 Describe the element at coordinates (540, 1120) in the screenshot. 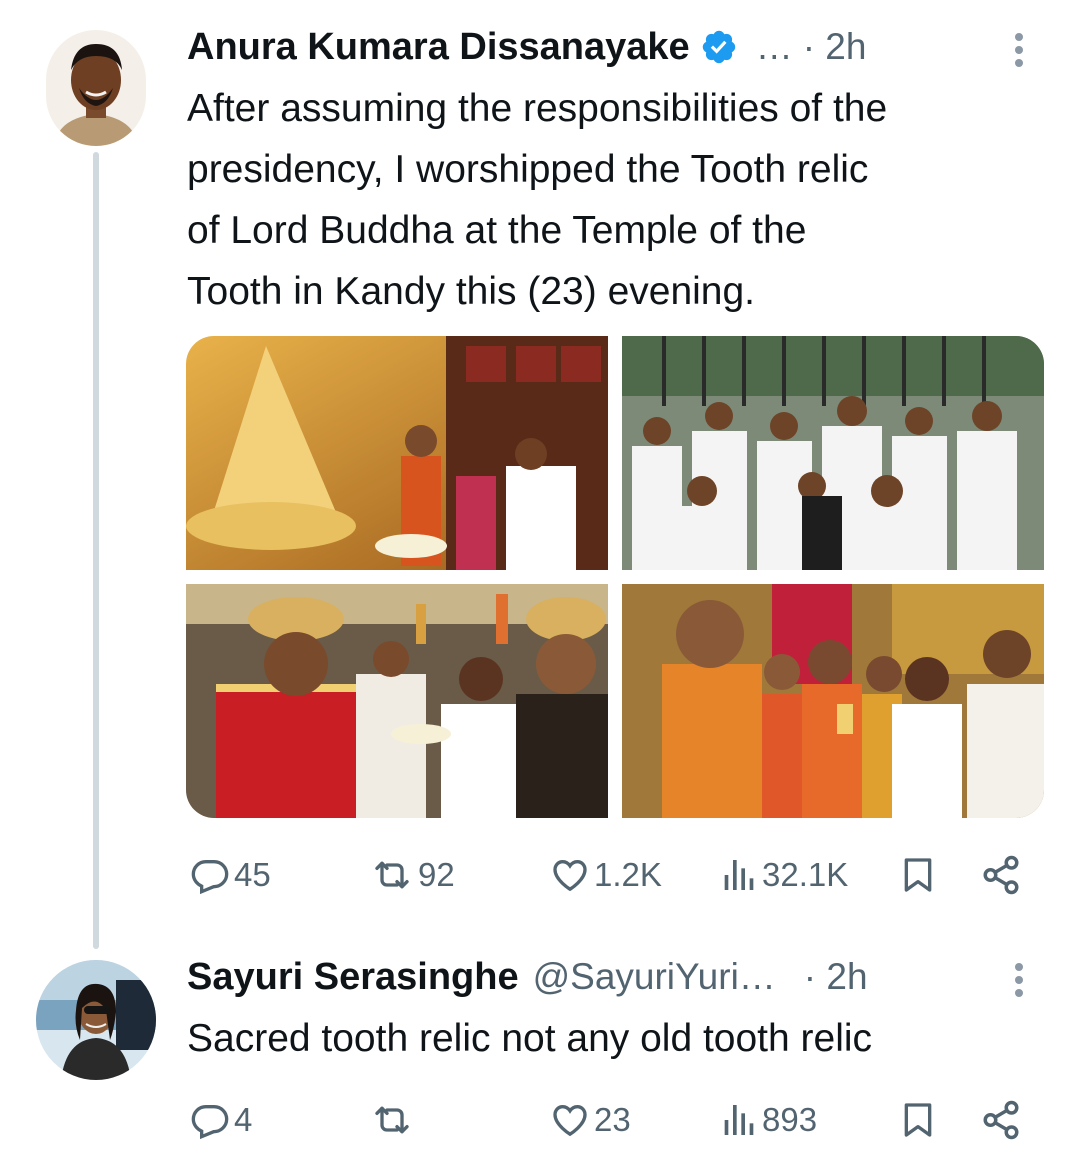

I see `reply-action-bar: 4 23 893` at that location.